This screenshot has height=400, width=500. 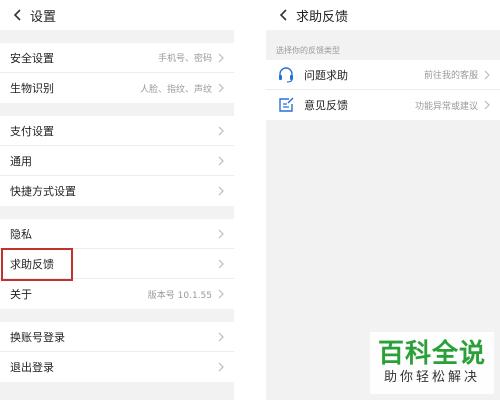 I want to click on settings-header: 设置, so click(x=117, y=15).